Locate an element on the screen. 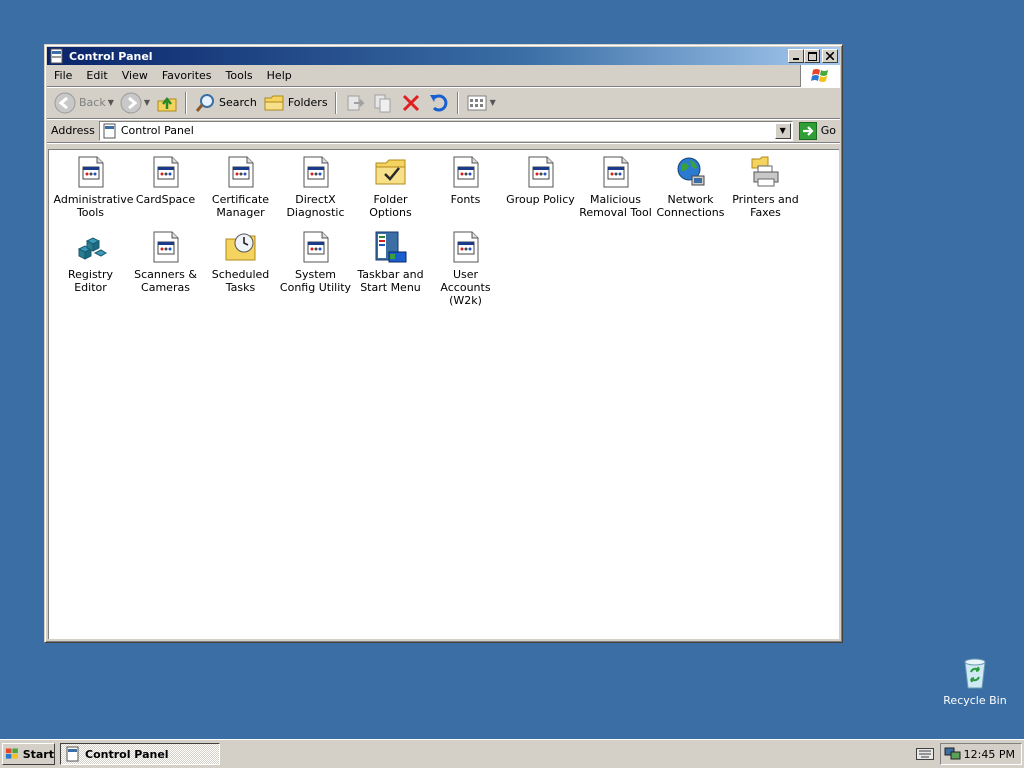 This screenshot has height=768, width=1024. go-button: Go is located at coordinates (817, 130).